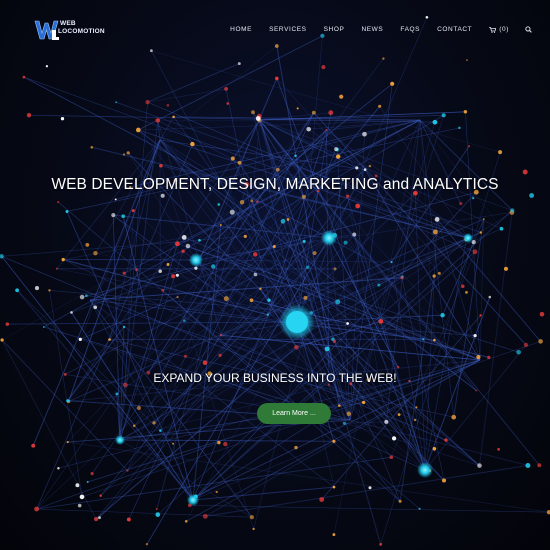  I want to click on hub-node-upper, so click(329, 238).